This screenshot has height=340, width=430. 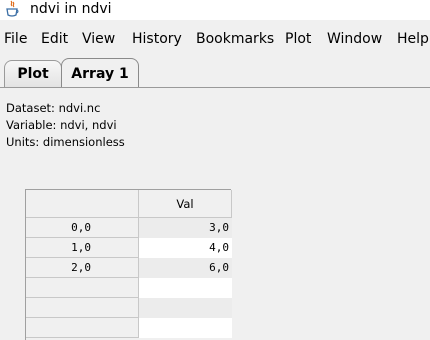 What do you see at coordinates (82, 228) in the screenshot?
I see `row-header: 0,0` at bounding box center [82, 228].